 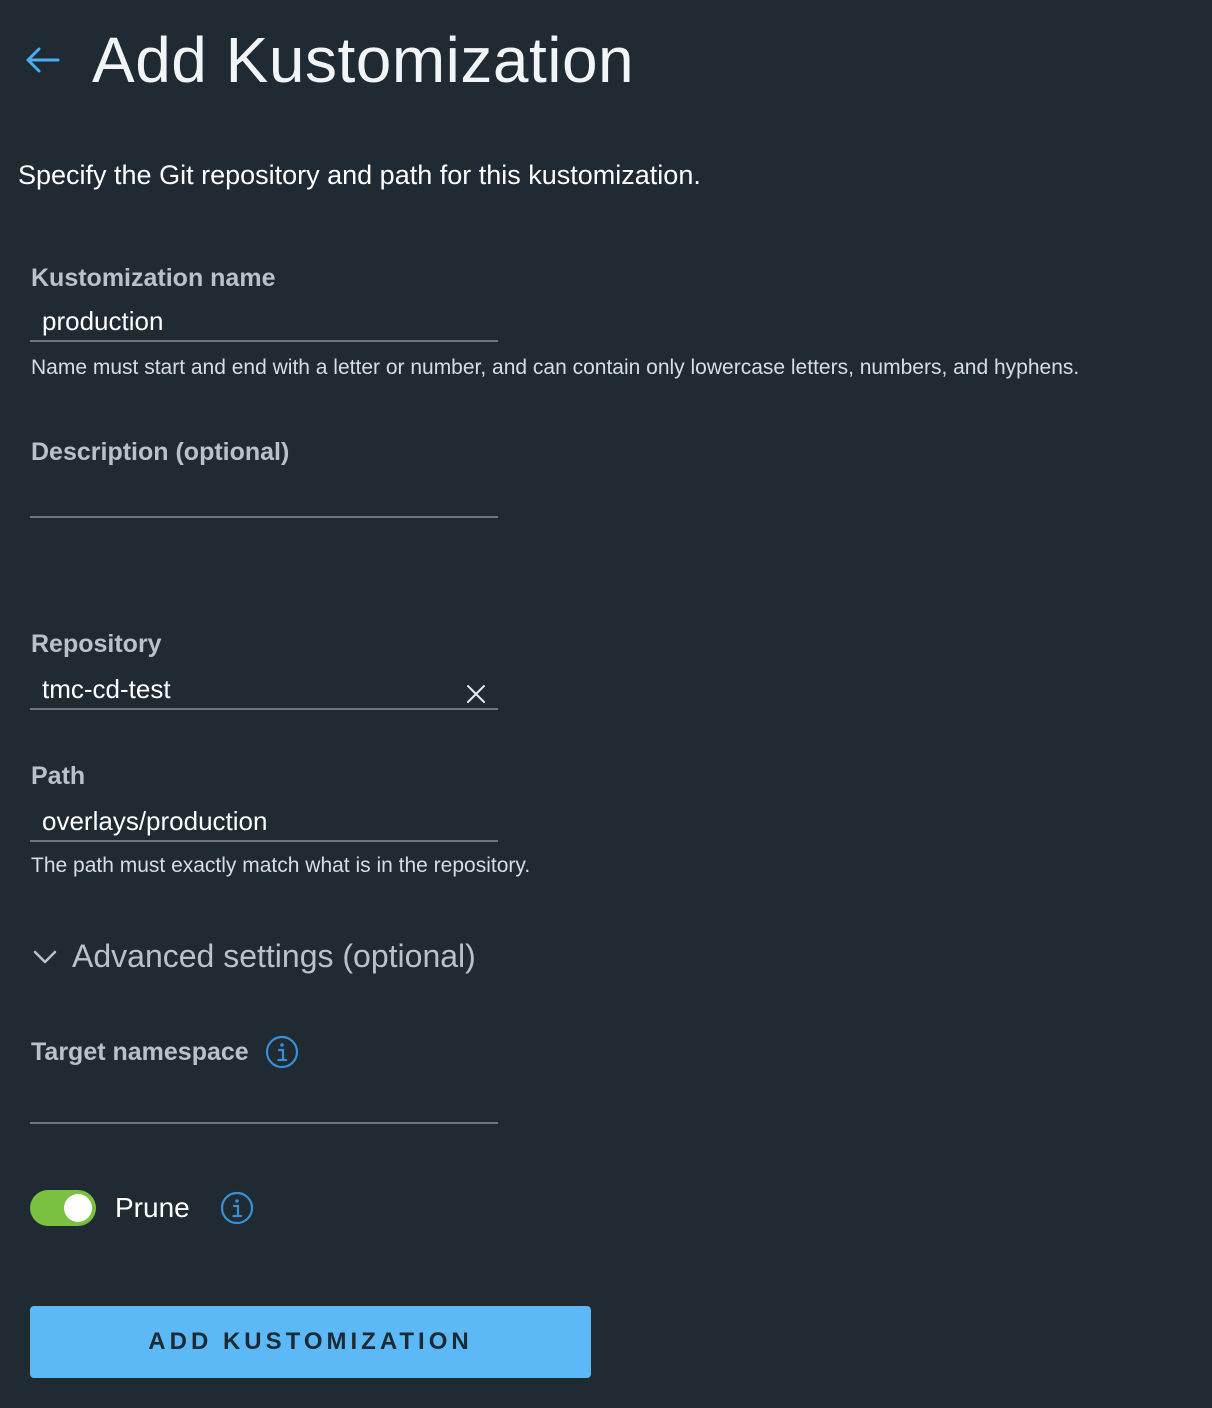 What do you see at coordinates (96, 644) in the screenshot?
I see `repository-label: Repository` at bounding box center [96, 644].